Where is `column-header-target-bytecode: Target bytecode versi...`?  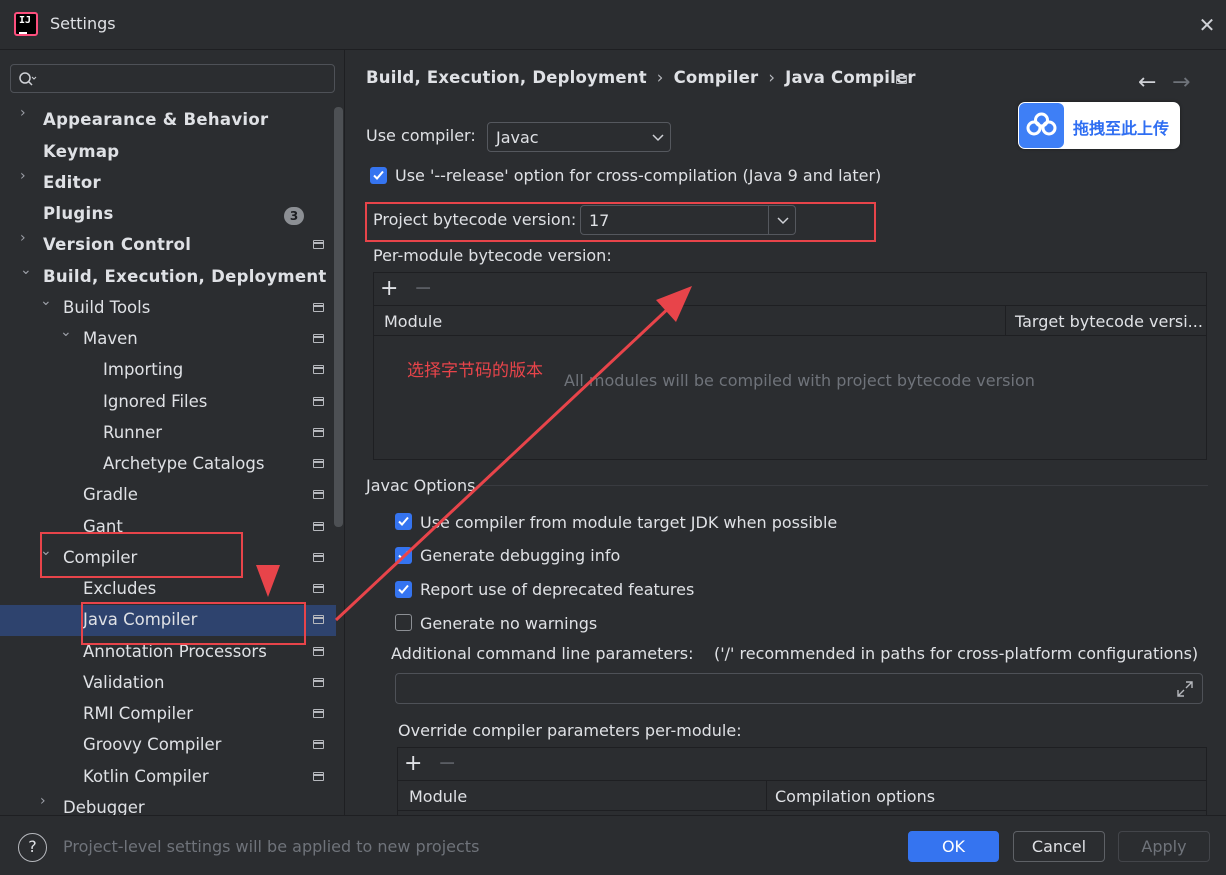 column-header-target-bytecode: Target bytecode versi... is located at coordinates (1109, 321).